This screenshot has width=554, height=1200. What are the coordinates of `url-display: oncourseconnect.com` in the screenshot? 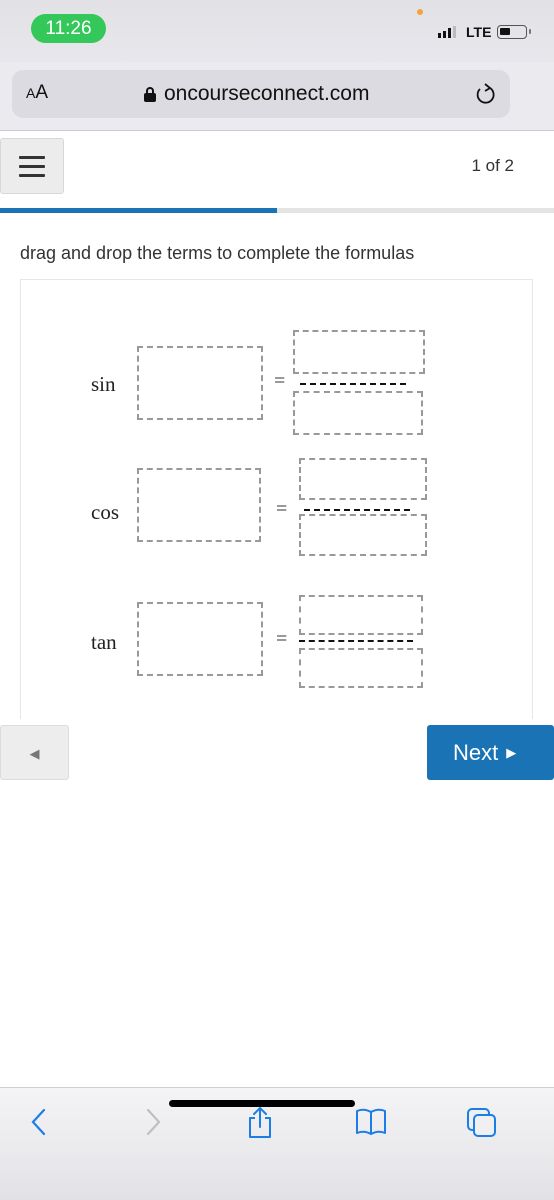 It's located at (256, 94).